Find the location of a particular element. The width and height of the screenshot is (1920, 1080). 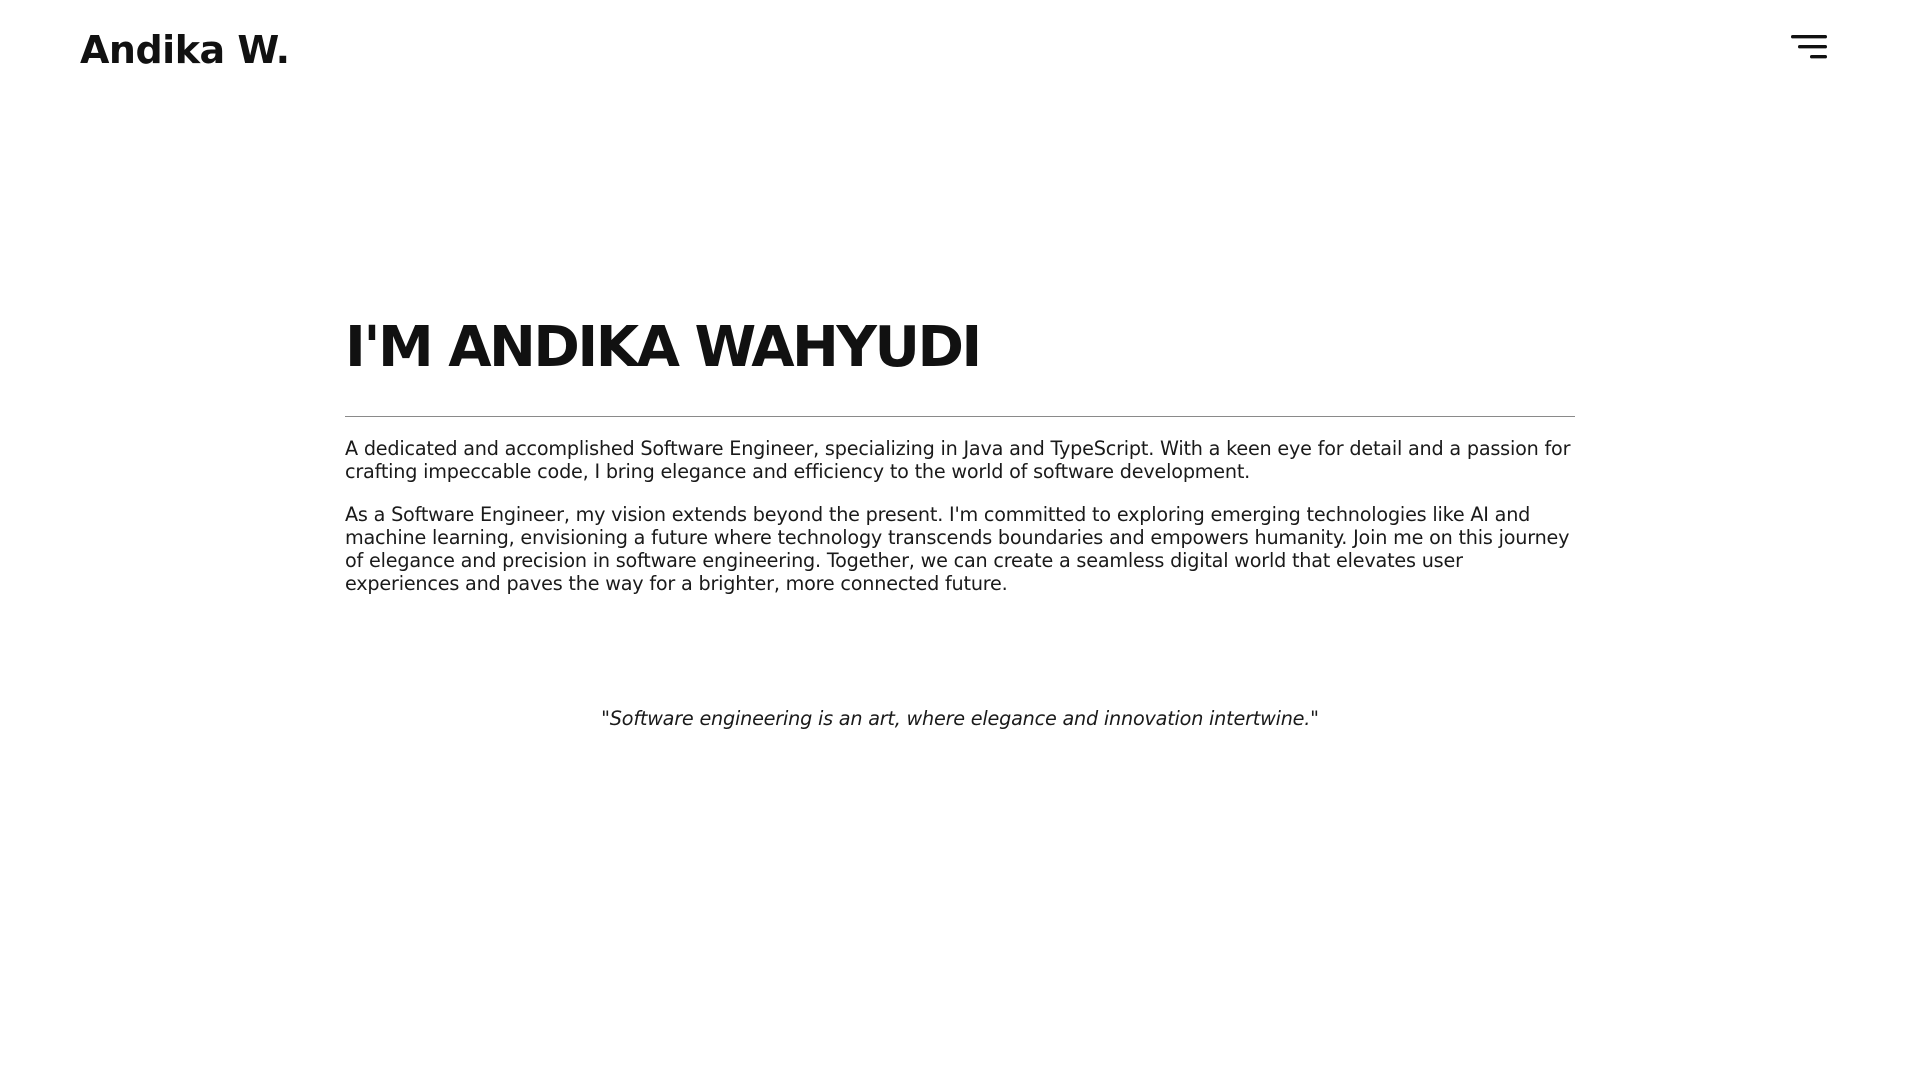

brand-logo: Andika W. is located at coordinates (185, 50).